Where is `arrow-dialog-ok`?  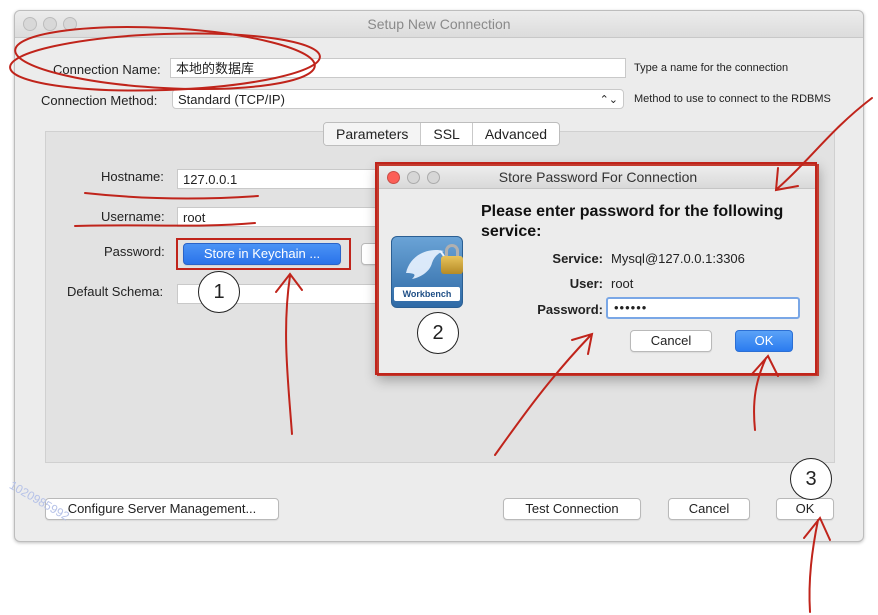 arrow-dialog-ok is located at coordinates (765, 392).